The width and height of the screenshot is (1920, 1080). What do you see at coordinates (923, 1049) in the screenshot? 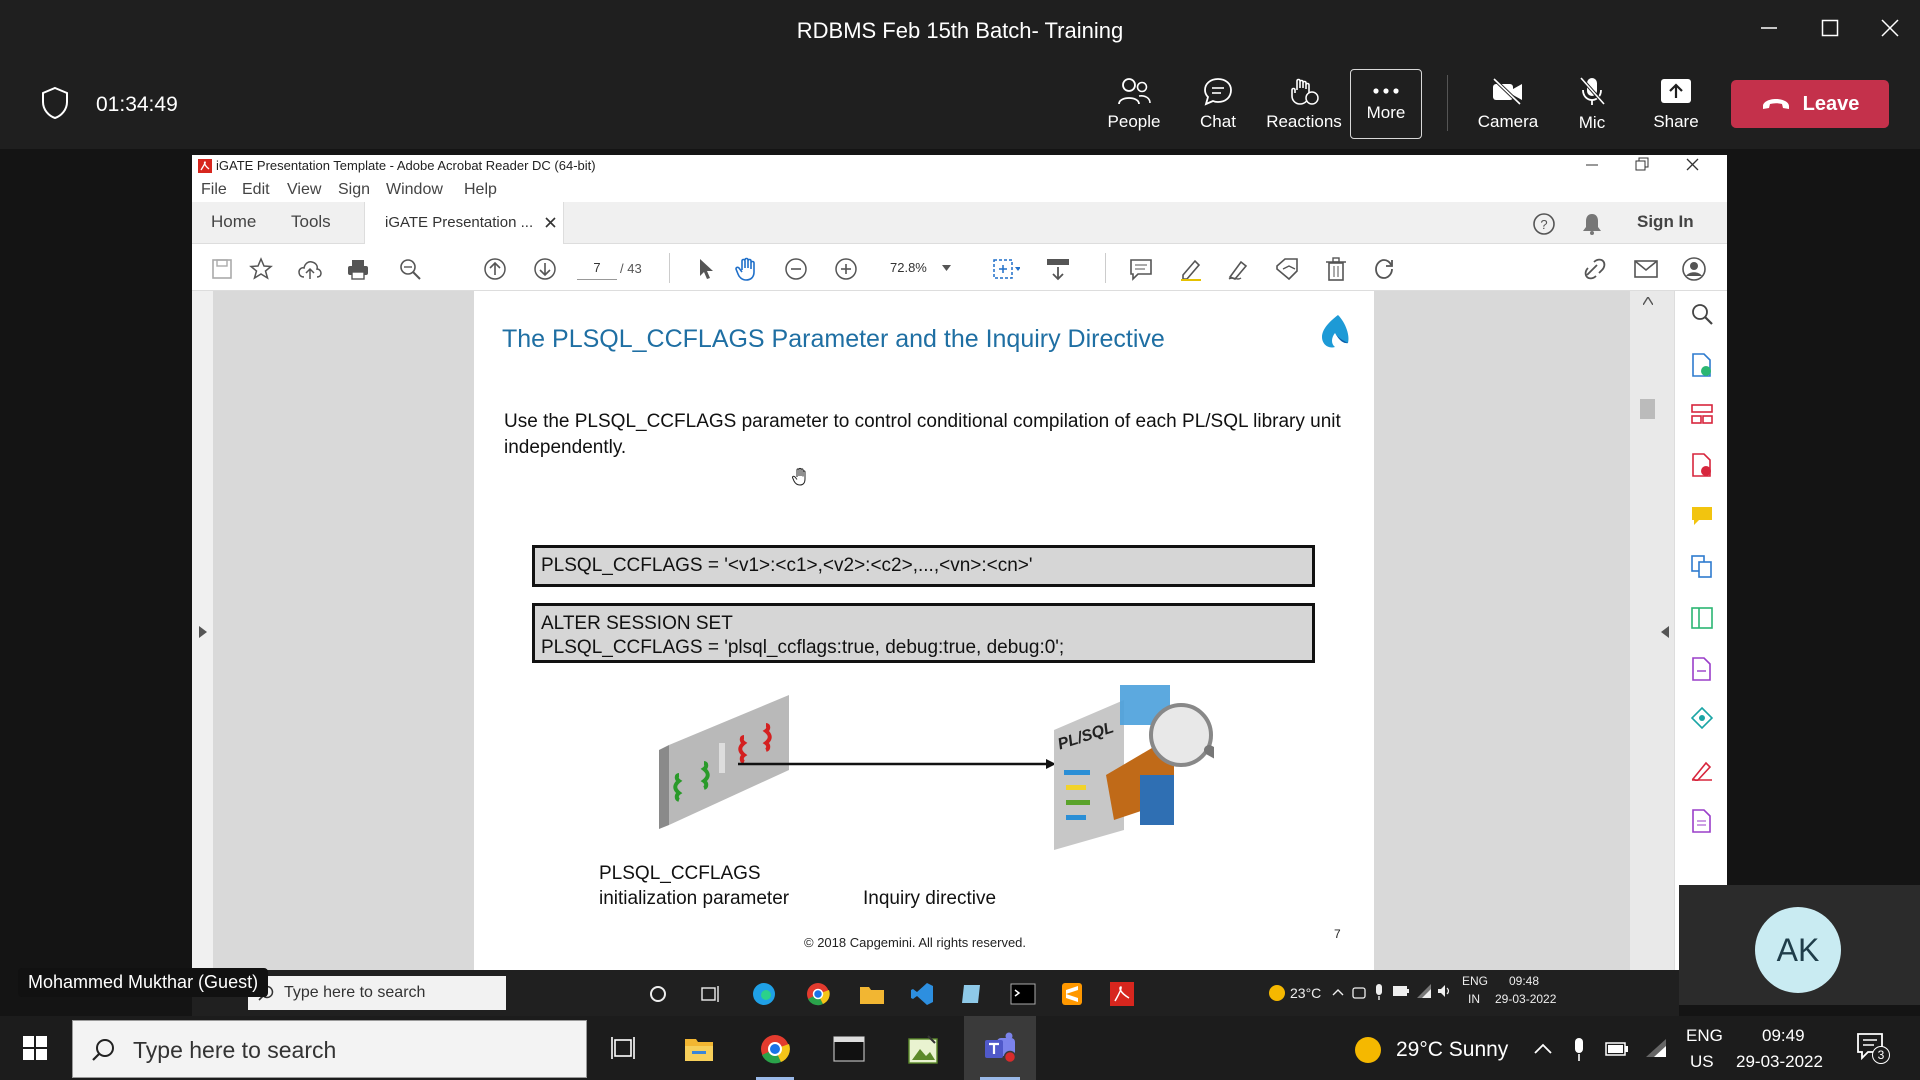
I see `image-app-icon` at bounding box center [923, 1049].